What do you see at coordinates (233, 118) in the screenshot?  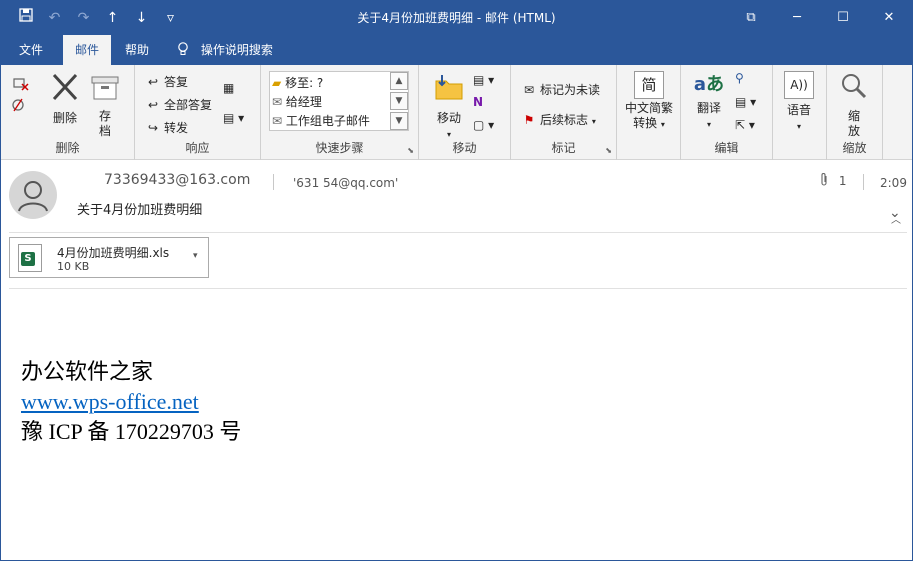 I see `more-respond-icon: ▤ ▾` at bounding box center [233, 118].